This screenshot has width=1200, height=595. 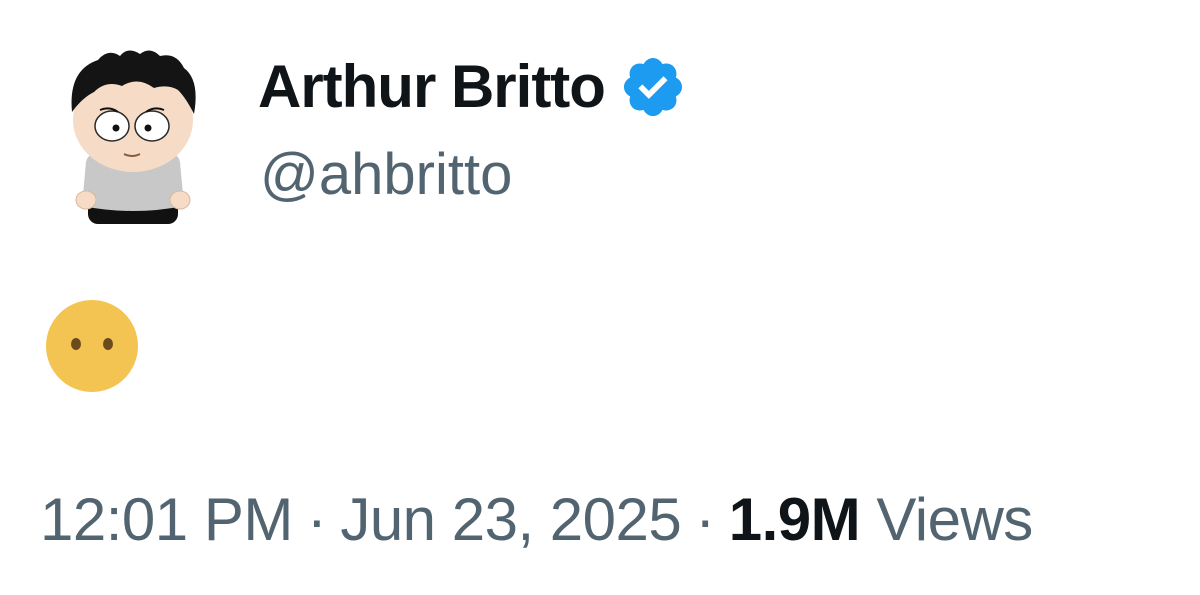 I want to click on user-handle: @ahbritto, so click(x=386, y=175).